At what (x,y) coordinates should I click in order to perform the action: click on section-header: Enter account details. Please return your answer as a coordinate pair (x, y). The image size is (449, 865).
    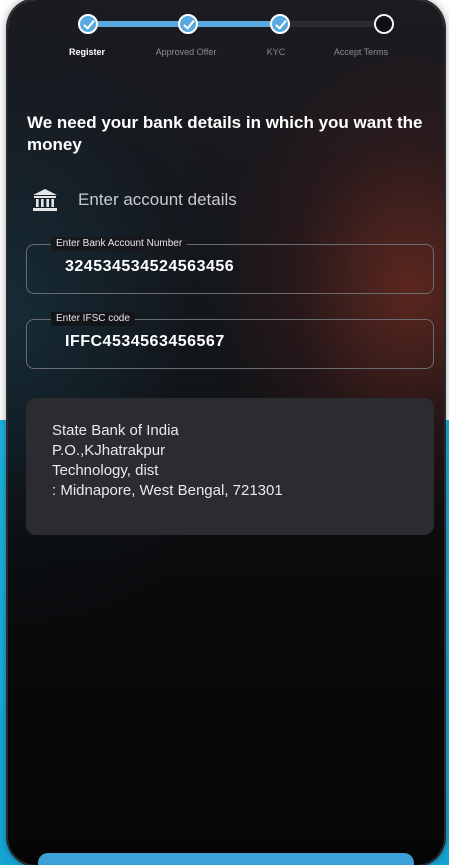
    Looking at the image, I should click on (134, 200).